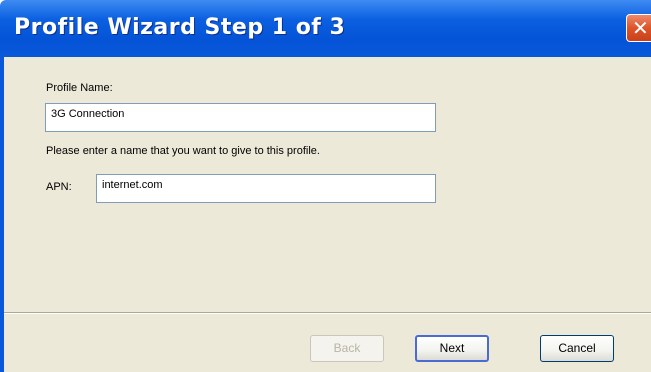 The image size is (651, 372). Describe the element at coordinates (452, 348) in the screenshot. I see `next-button: Next` at that location.